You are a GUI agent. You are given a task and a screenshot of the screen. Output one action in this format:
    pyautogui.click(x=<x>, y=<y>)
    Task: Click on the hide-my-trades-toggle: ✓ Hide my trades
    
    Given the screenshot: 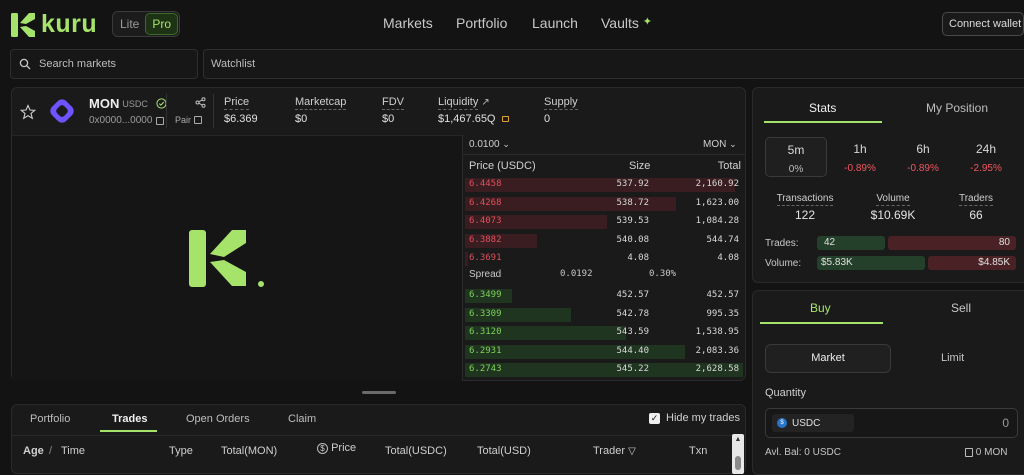 What is the action you would take?
    pyautogui.click(x=694, y=418)
    